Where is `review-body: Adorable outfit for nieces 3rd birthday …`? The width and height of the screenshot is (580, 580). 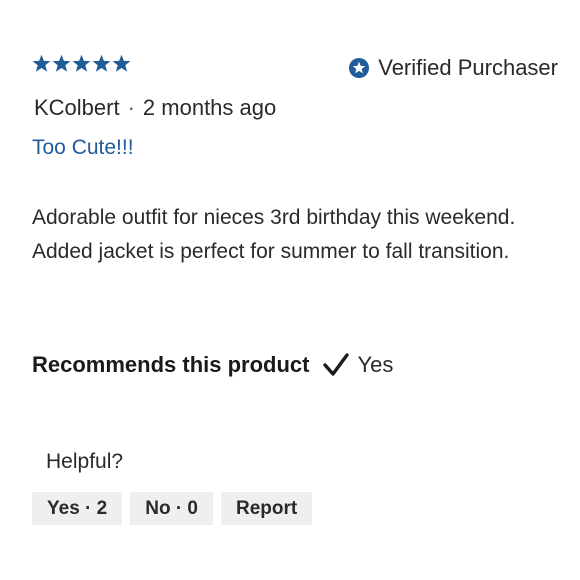
review-body: Adorable outfit for nieces 3rd birthday … is located at coordinates (274, 234).